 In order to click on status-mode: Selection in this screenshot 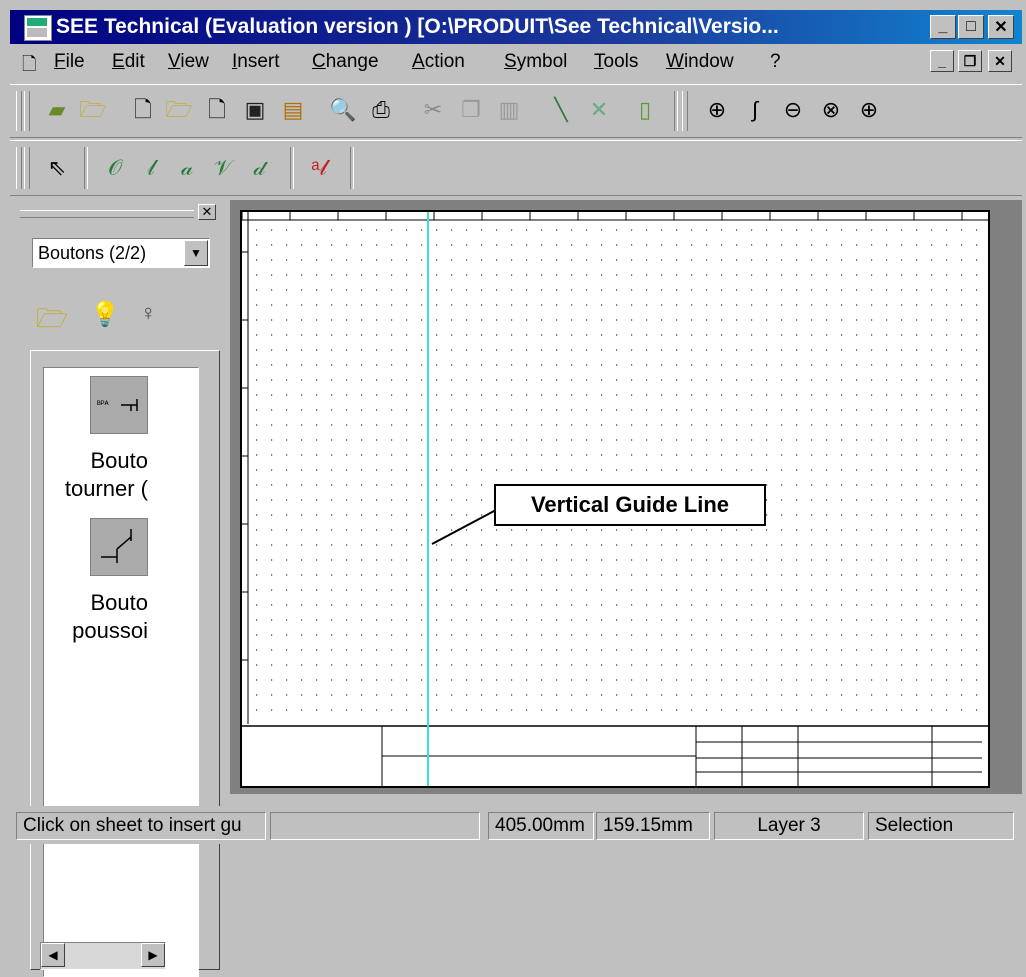, I will do `click(941, 826)`.